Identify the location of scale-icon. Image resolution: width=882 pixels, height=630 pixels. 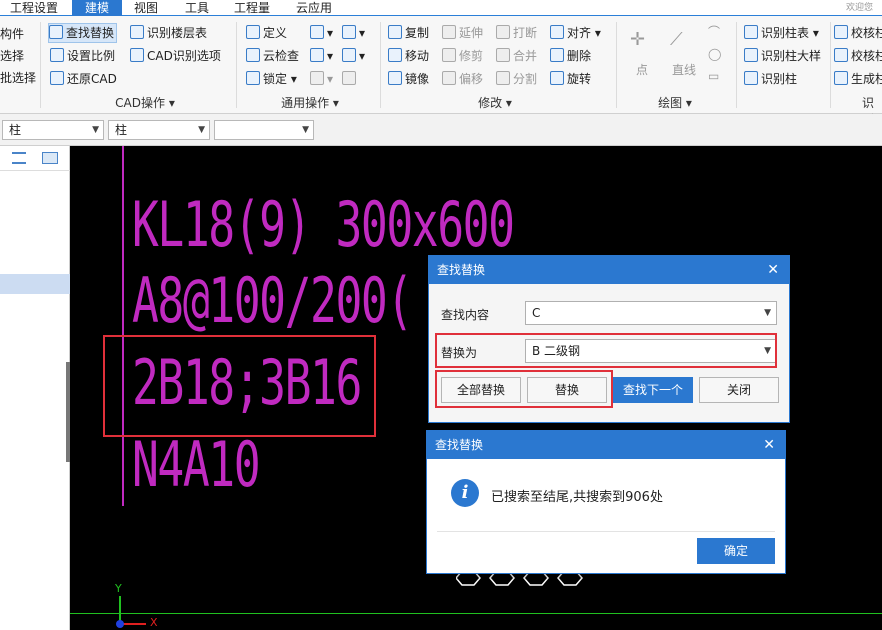
(57, 55).